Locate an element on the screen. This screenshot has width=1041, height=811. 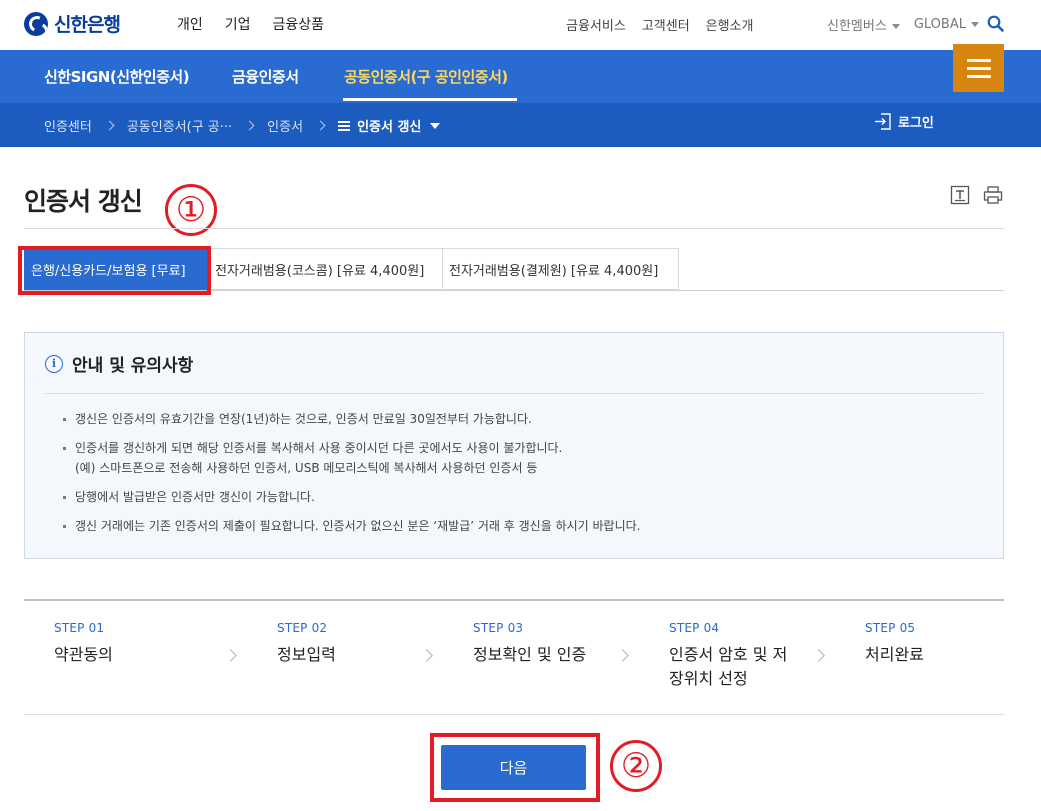
members-label: 신한멤버스 is located at coordinates (857, 26).